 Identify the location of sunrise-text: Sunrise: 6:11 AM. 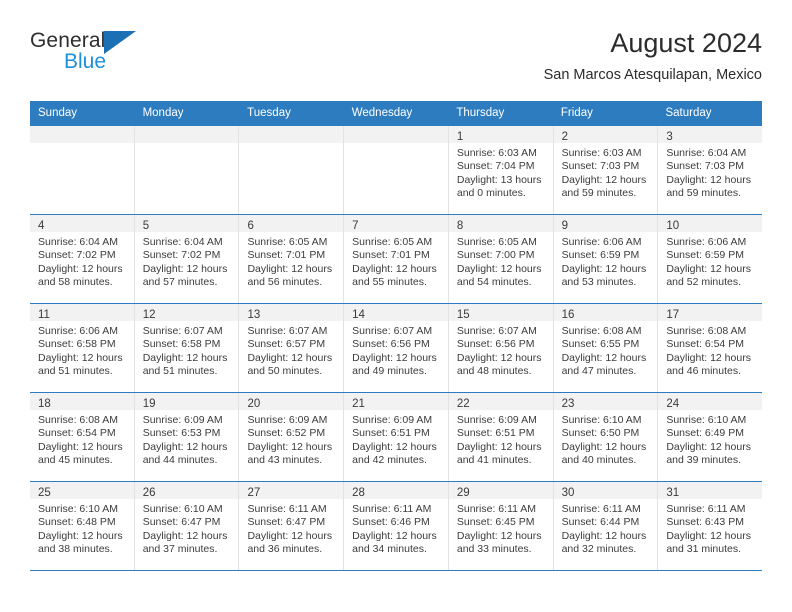
(496, 509).